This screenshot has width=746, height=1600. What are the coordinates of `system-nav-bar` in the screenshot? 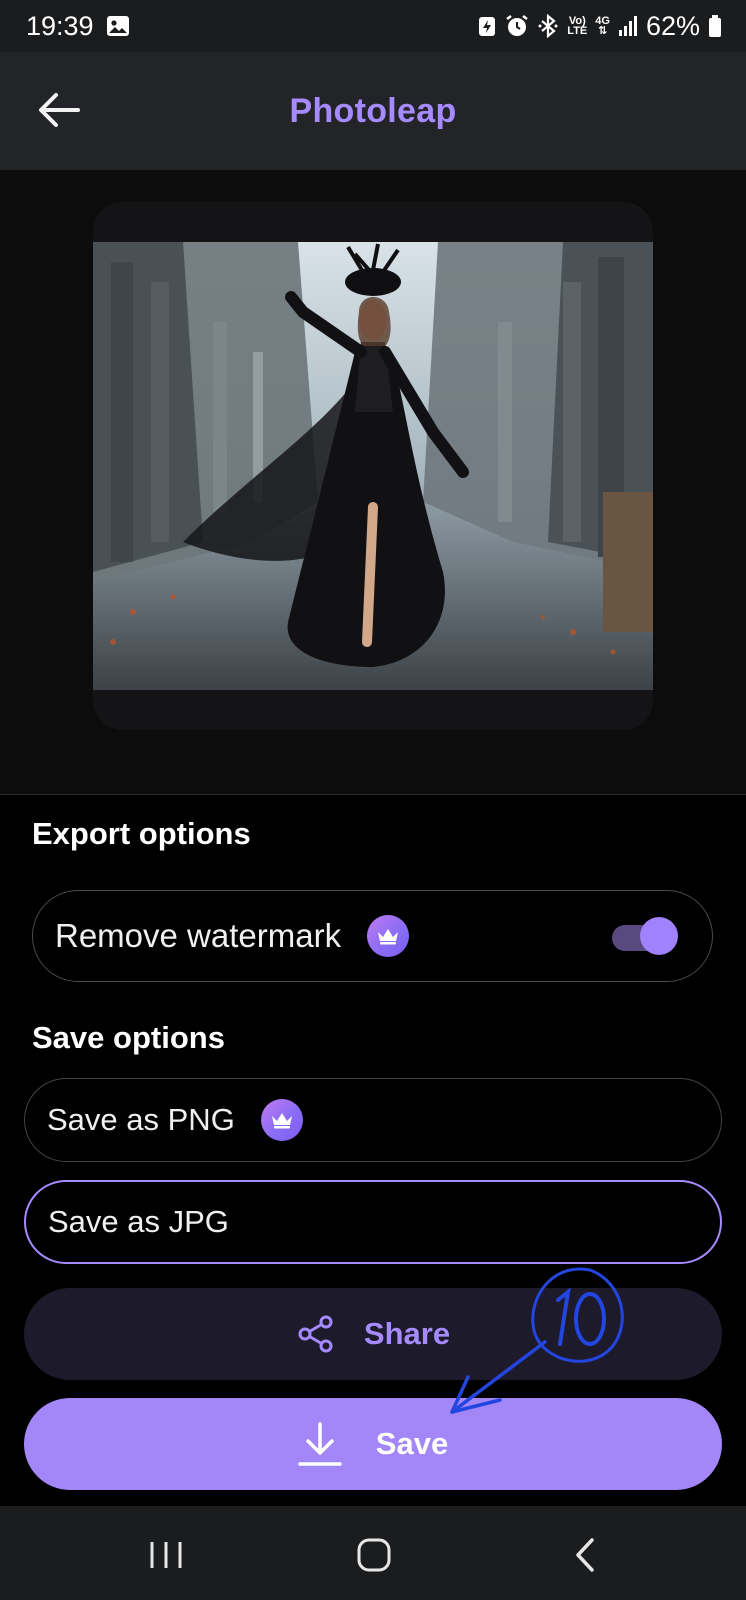 It's located at (373, 1553).